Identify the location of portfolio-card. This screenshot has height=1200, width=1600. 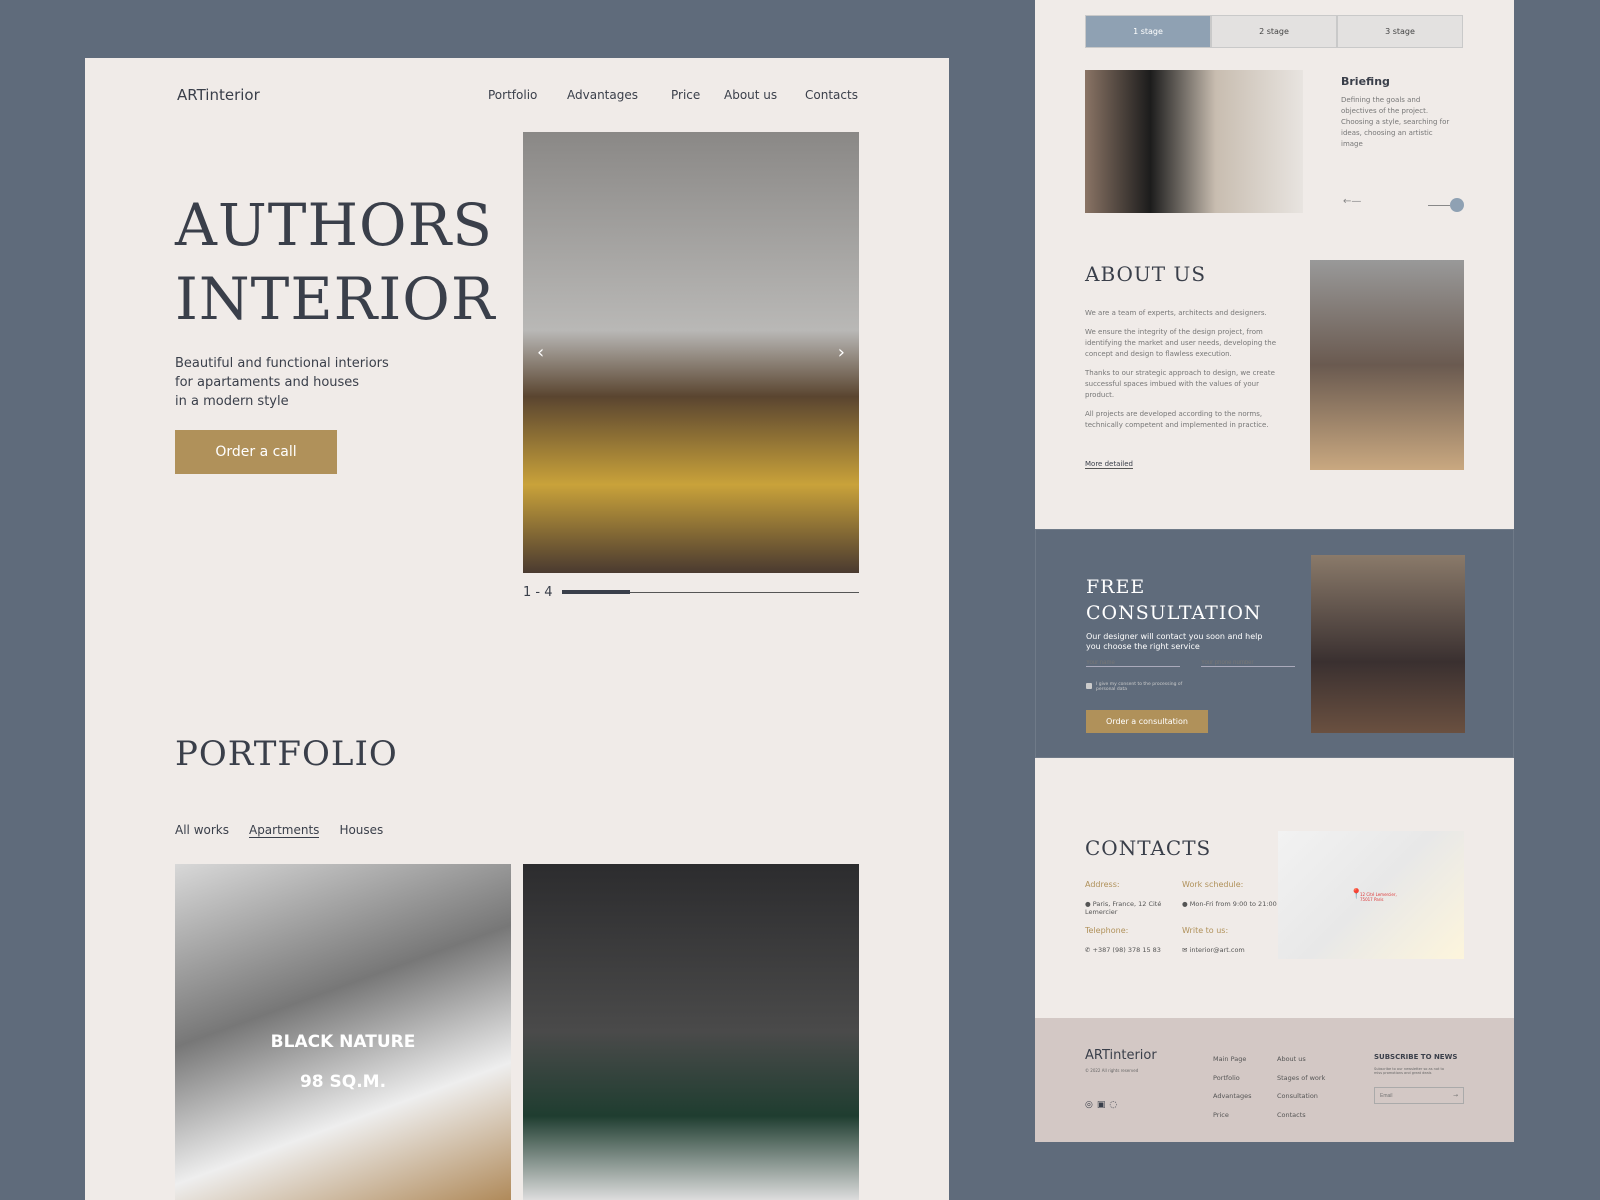
(691, 1032).